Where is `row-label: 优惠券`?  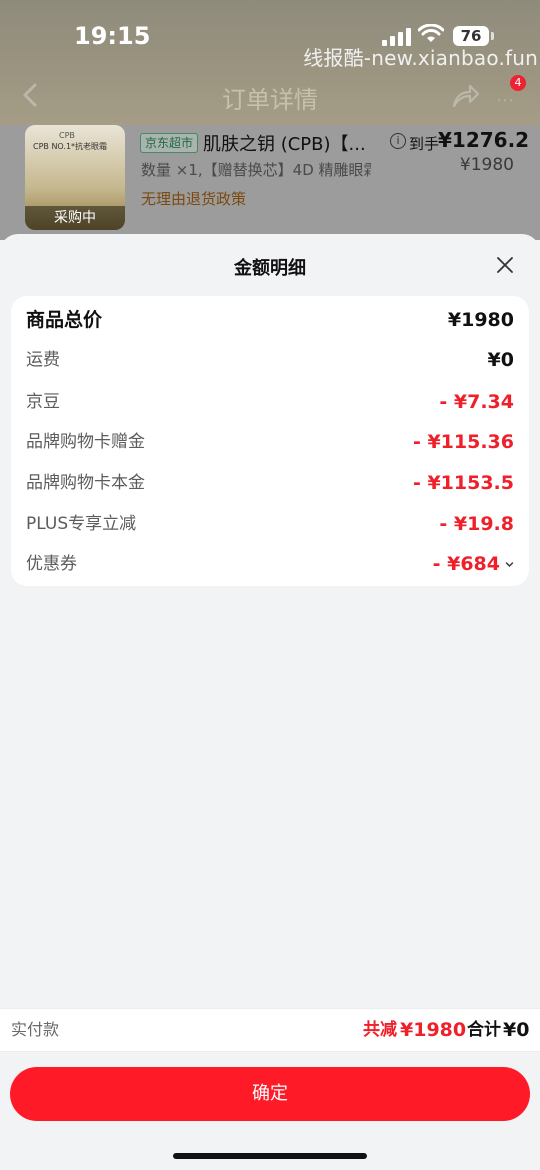 row-label: 优惠券 is located at coordinates (51, 564).